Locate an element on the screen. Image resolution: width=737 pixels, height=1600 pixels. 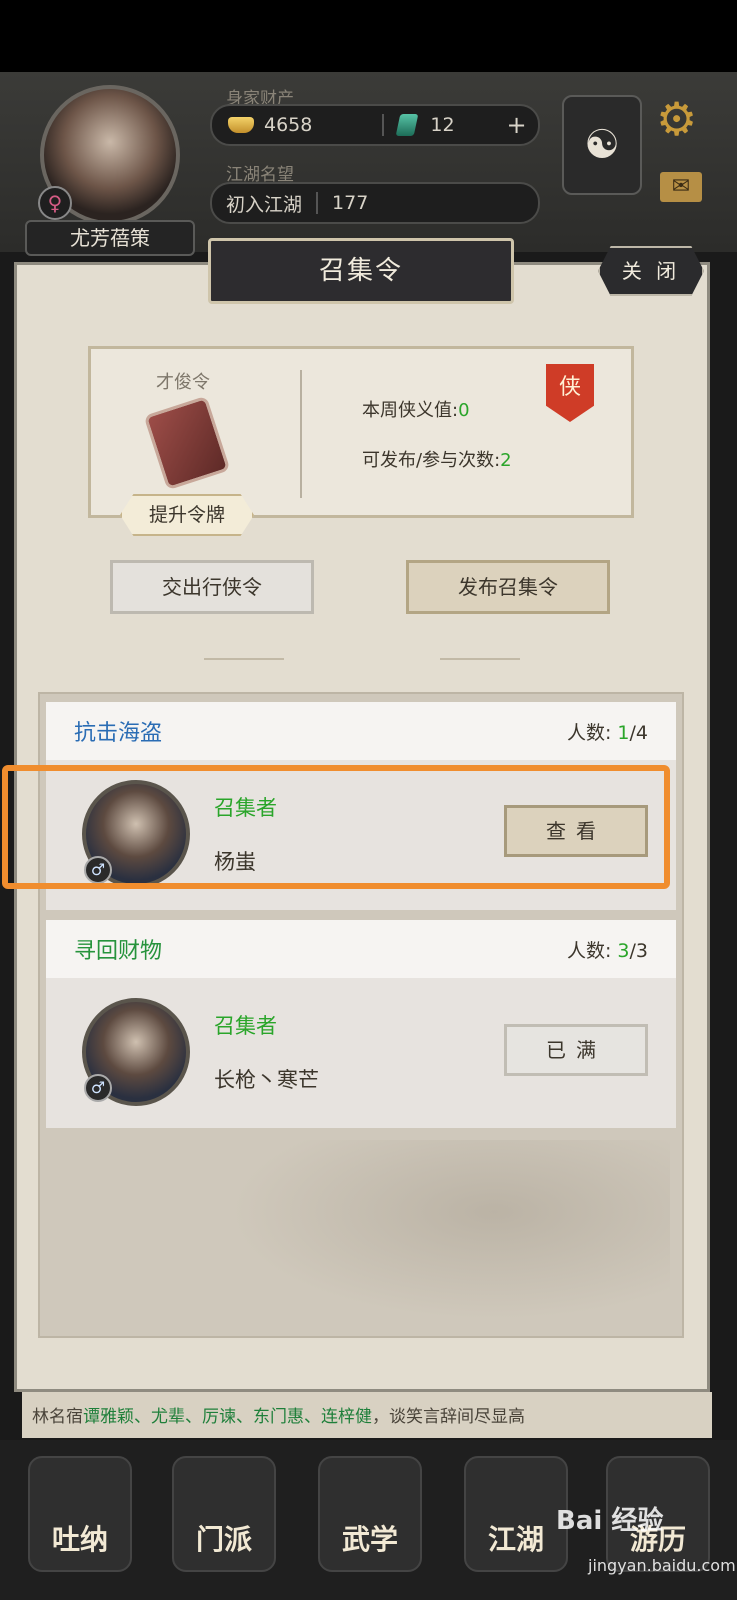
taiji-icon: ☯ is located at coordinates (602, 145).